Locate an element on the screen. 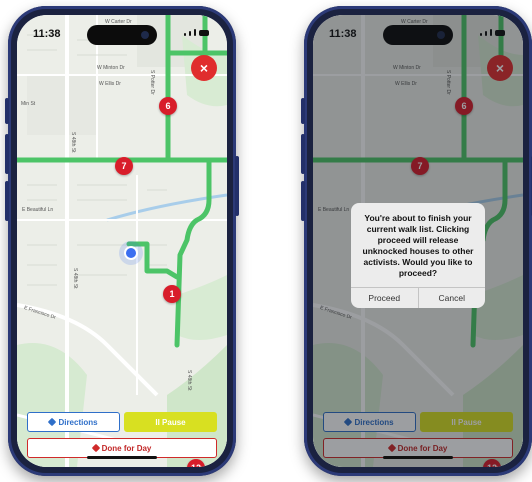  house-marker: 7 is located at coordinates (124, 166).